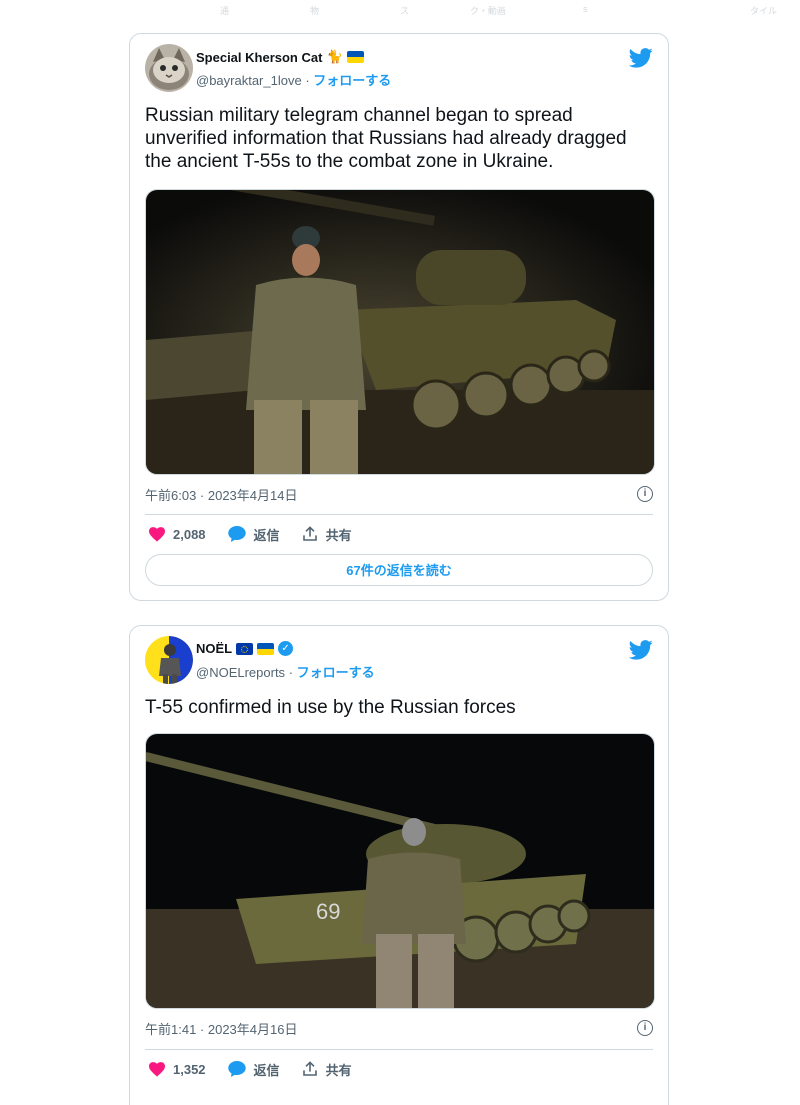  I want to click on top-nav-item: ス, so click(404, 10).